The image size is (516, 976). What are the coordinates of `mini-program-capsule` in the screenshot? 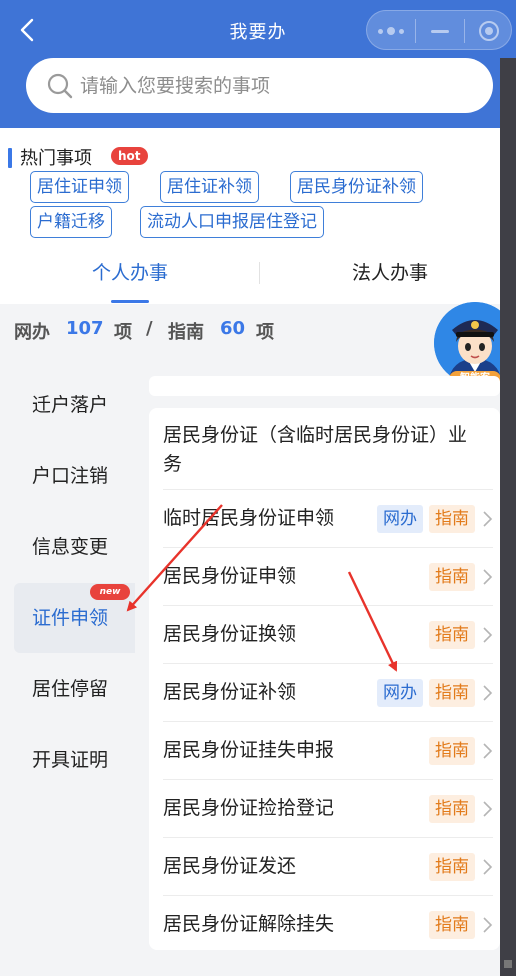 It's located at (439, 30).